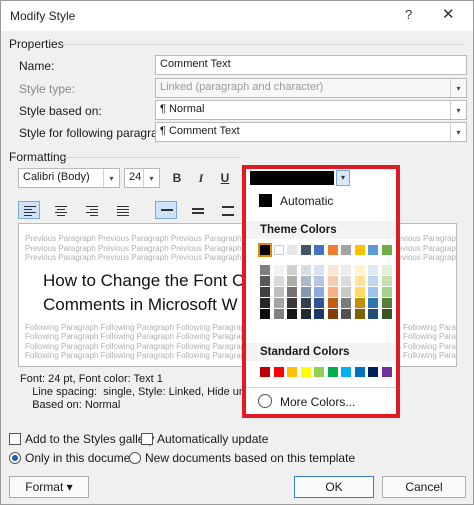 This screenshot has height=505, width=474. I want to click on font-select: Calibri (Body) ▾, so click(69, 178).